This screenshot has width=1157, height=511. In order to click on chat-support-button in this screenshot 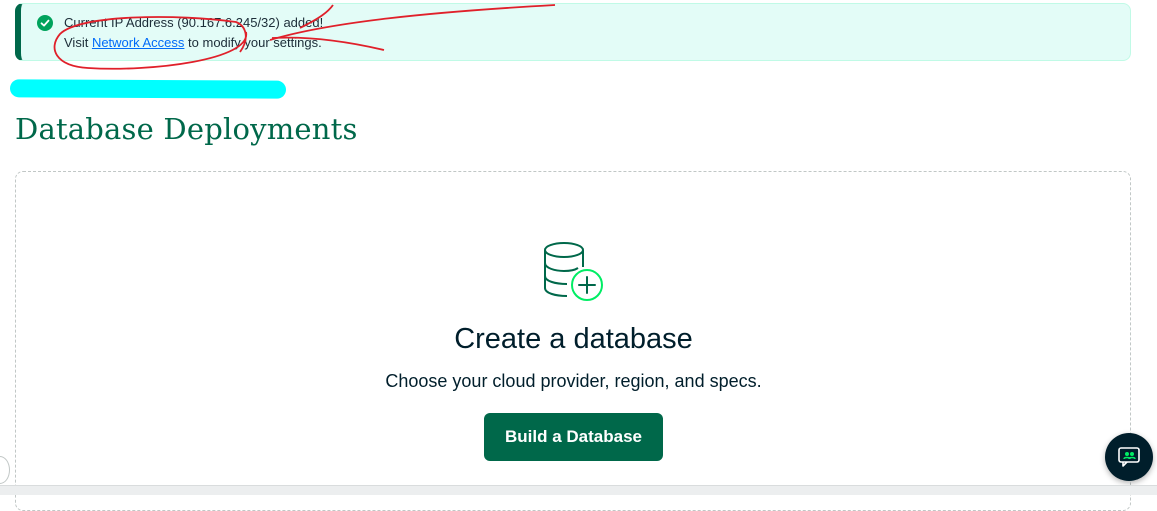, I will do `click(1129, 457)`.